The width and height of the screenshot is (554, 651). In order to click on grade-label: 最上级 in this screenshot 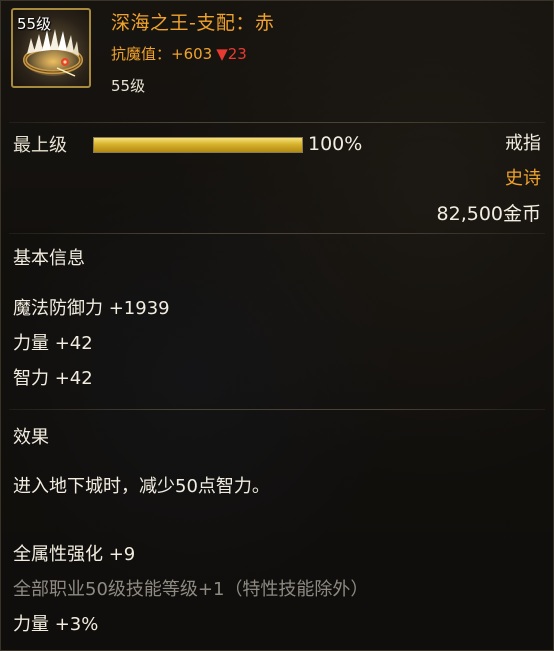, I will do `click(40, 145)`.